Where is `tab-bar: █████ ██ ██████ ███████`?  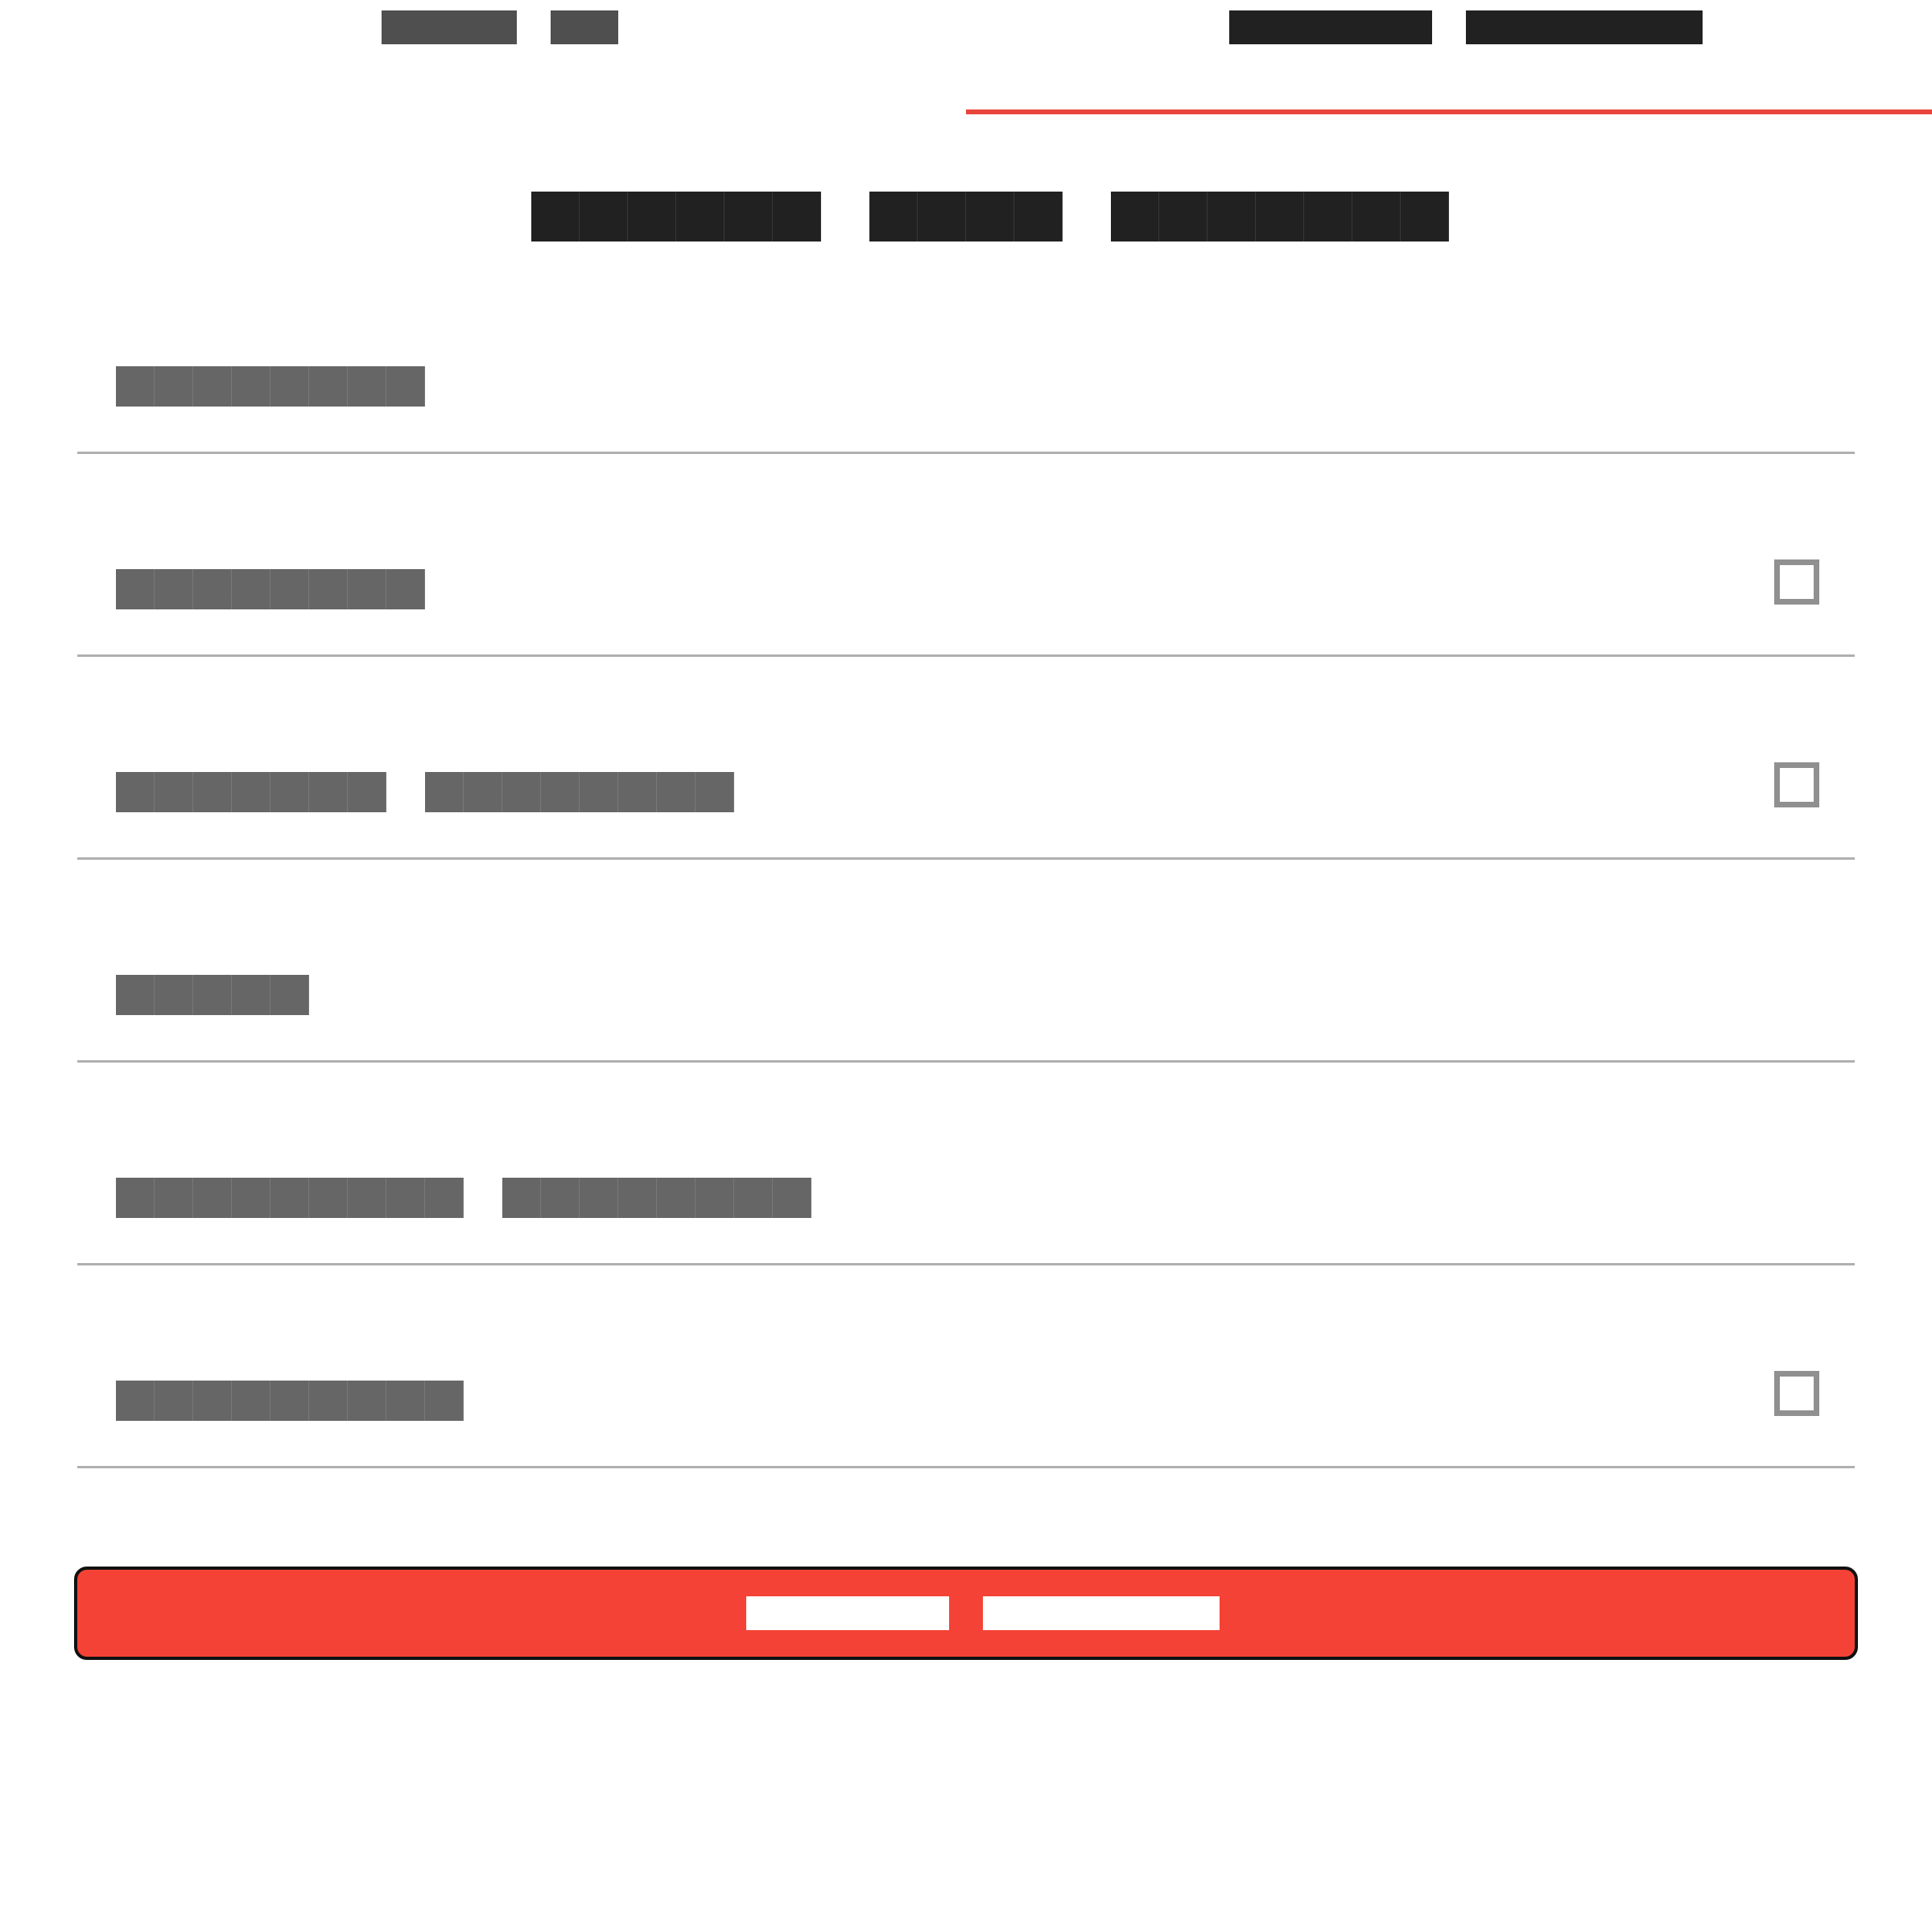
tab-bar: █████ ██ ██████ ███████ is located at coordinates (966, 57).